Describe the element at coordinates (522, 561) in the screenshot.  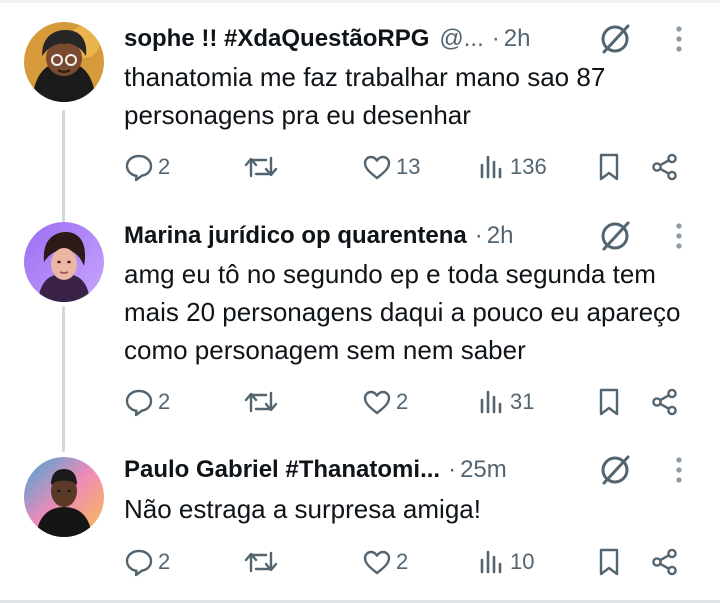
I see `view-count: 10` at that location.